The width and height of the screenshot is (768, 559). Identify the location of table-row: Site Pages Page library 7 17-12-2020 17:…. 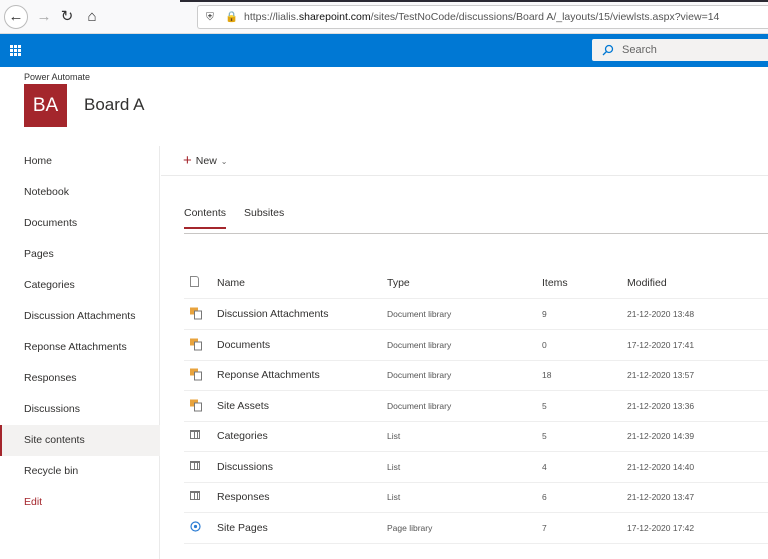
(476, 528).